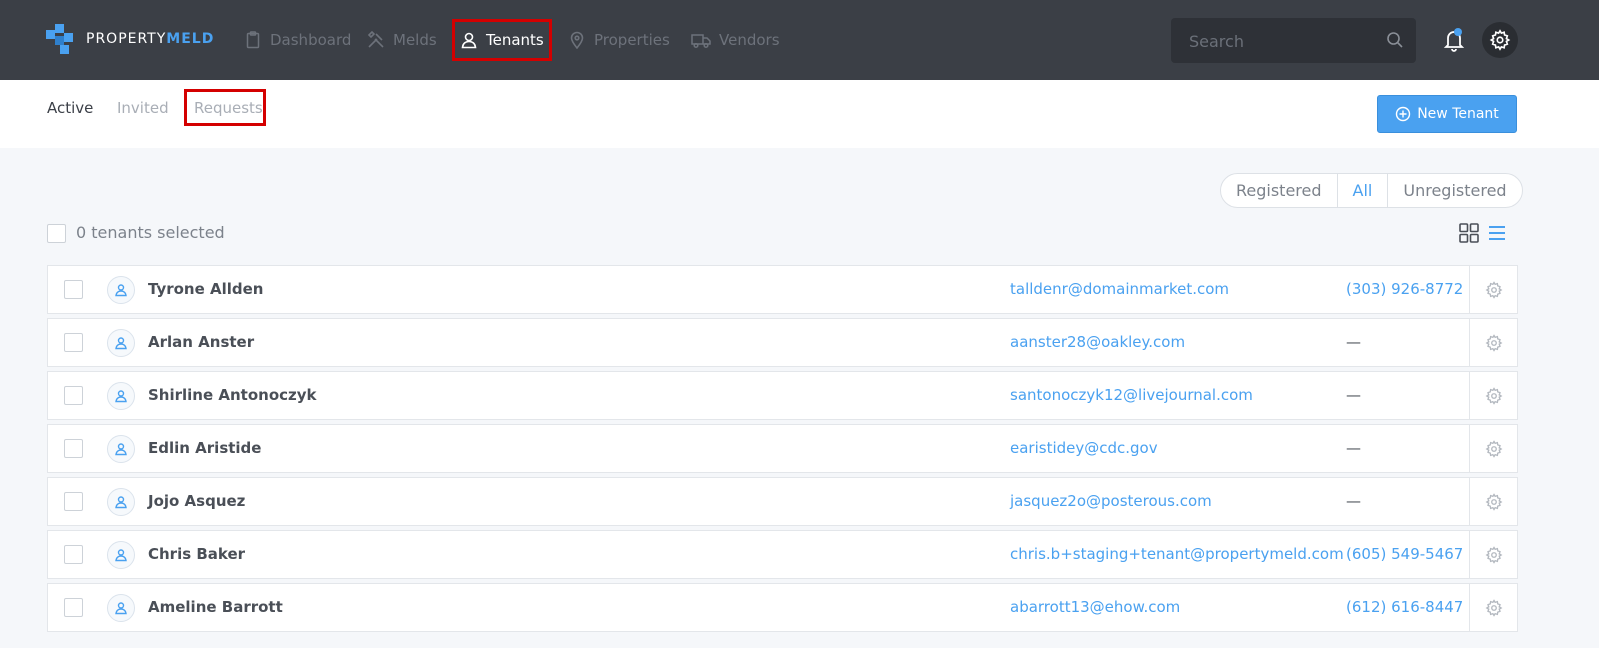 This screenshot has height=648, width=1599. Describe the element at coordinates (204, 448) in the screenshot. I see `tenant-name: Edlin Aristide` at that location.